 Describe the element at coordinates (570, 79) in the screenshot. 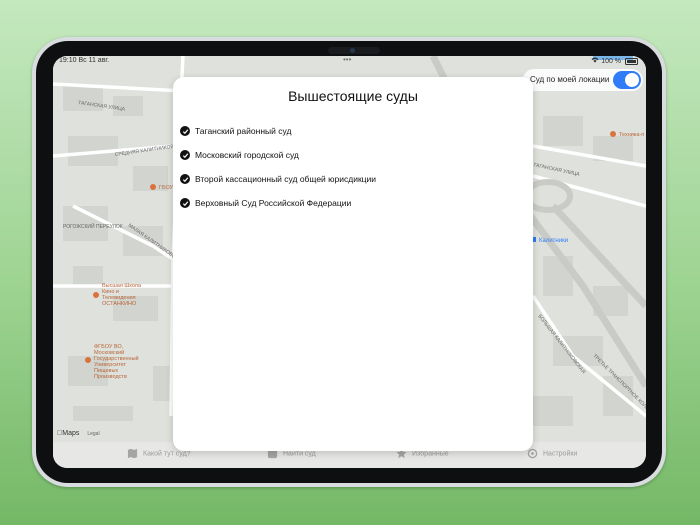

I see `location-toggle-label: Суд по моей локации` at that location.